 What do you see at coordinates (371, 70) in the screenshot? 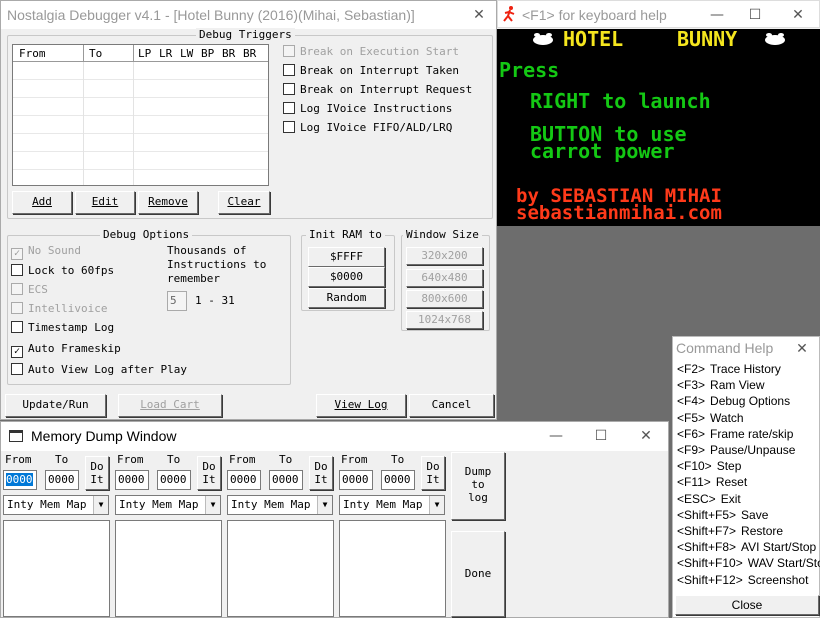
I see `trigger-break-interrupt-taken: Break on Interrupt Taken` at bounding box center [371, 70].